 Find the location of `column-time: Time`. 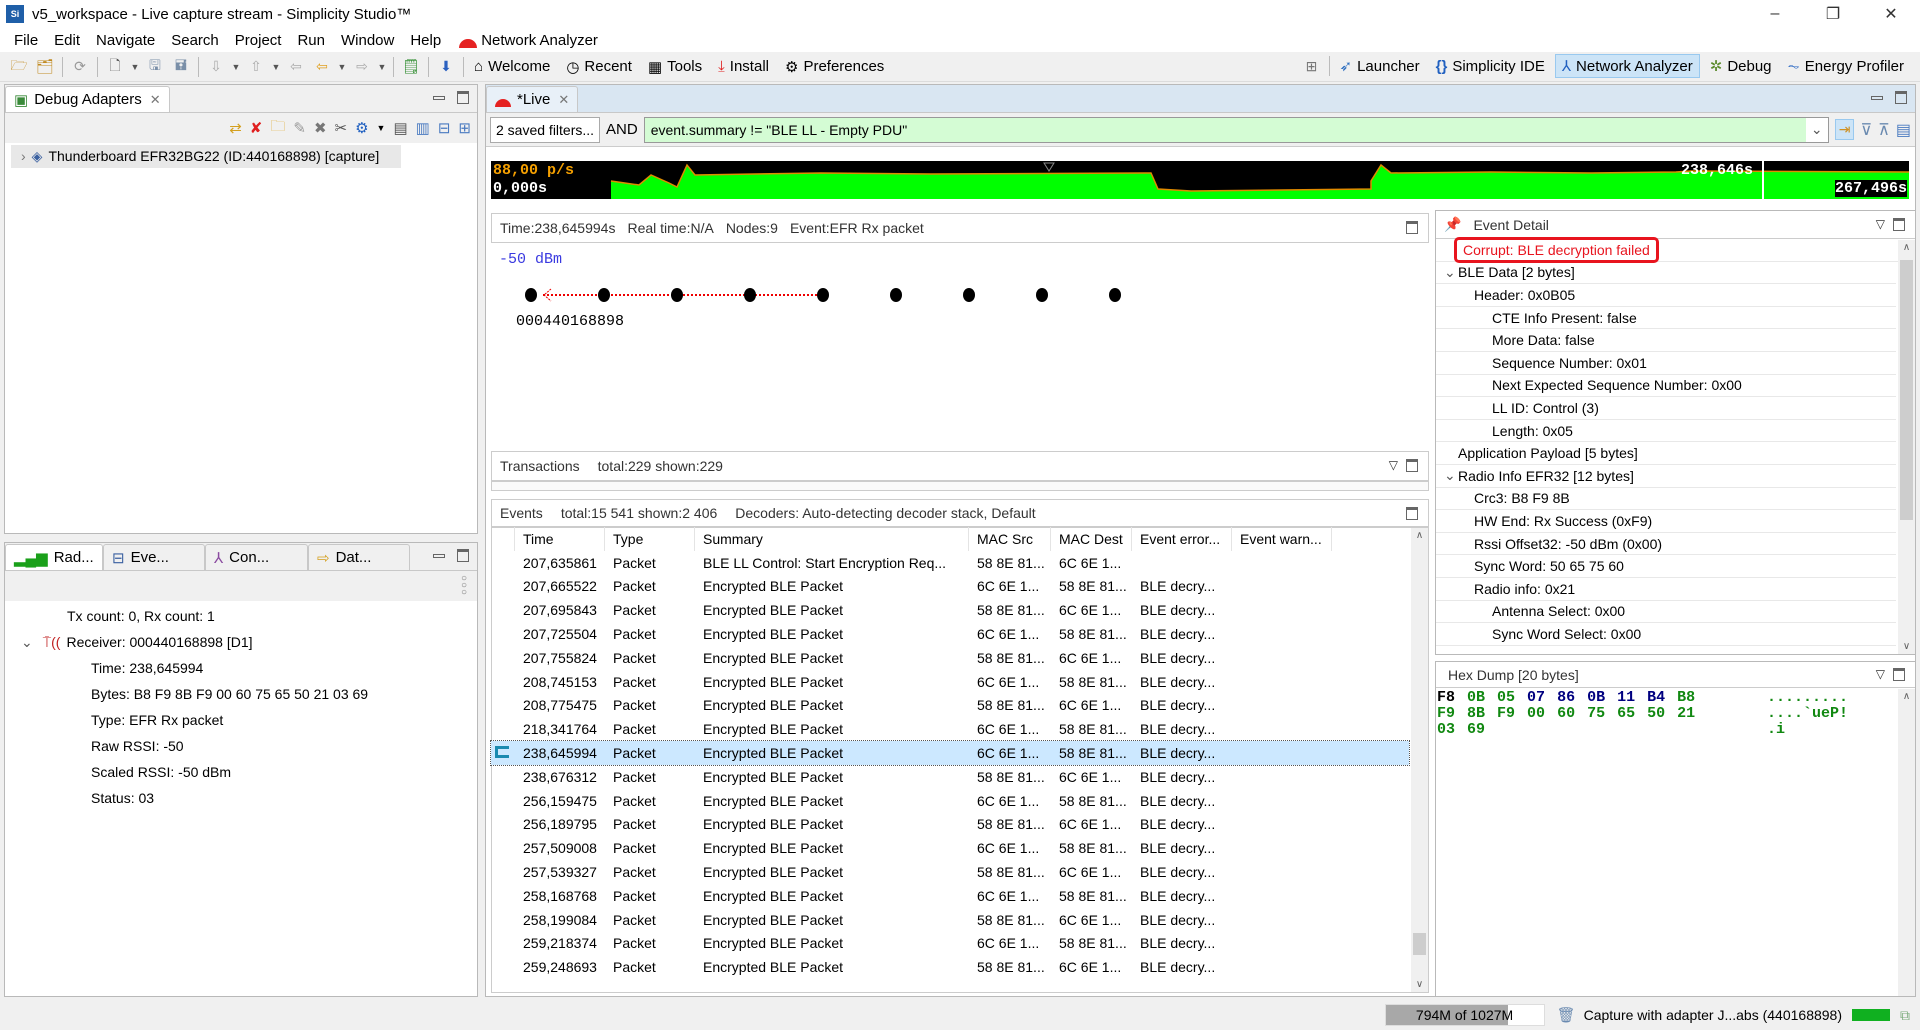

column-time: Time is located at coordinates (560, 539).